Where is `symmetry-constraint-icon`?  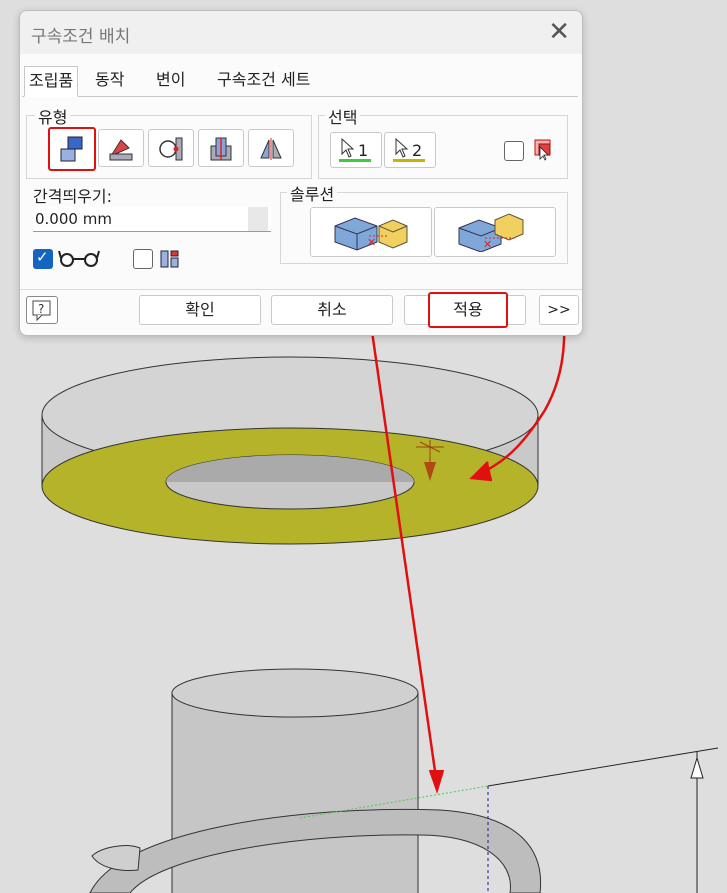 symmetry-constraint-icon is located at coordinates (271, 149).